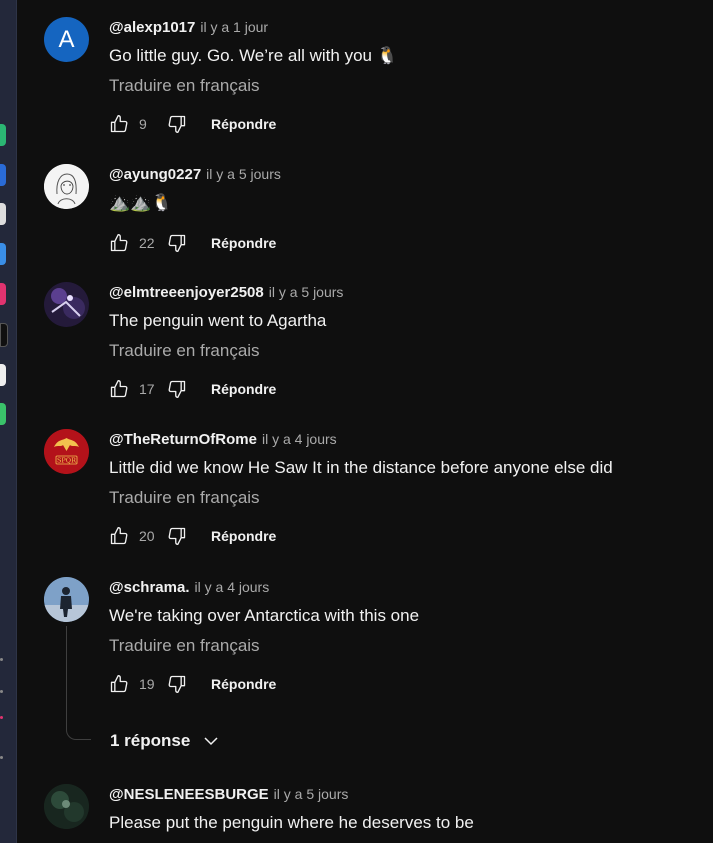  I want to click on comment-text: The penguin went to Agartha, so click(218, 320).